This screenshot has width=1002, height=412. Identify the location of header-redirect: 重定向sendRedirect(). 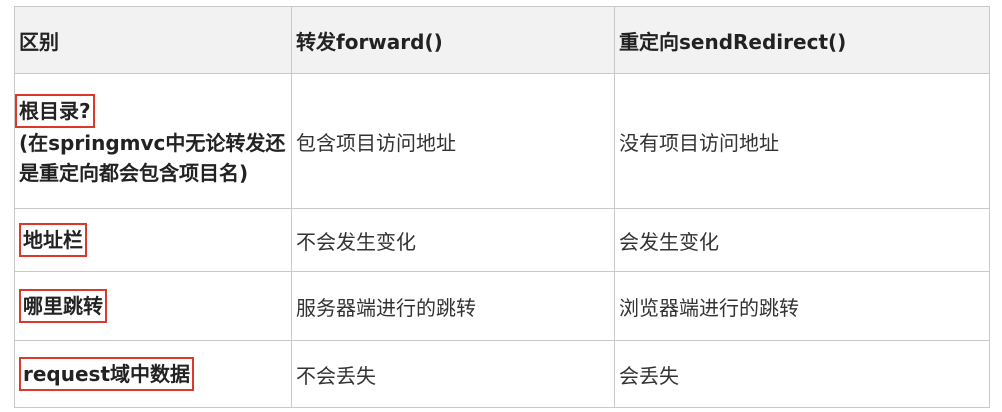
(802, 40).